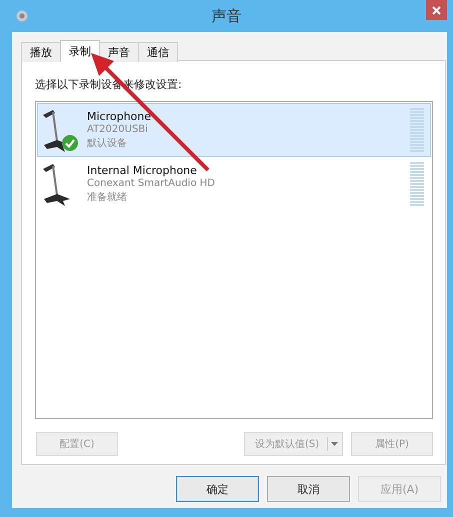 The image size is (453, 517). Describe the element at coordinates (334, 444) in the screenshot. I see `caret-icon` at that location.